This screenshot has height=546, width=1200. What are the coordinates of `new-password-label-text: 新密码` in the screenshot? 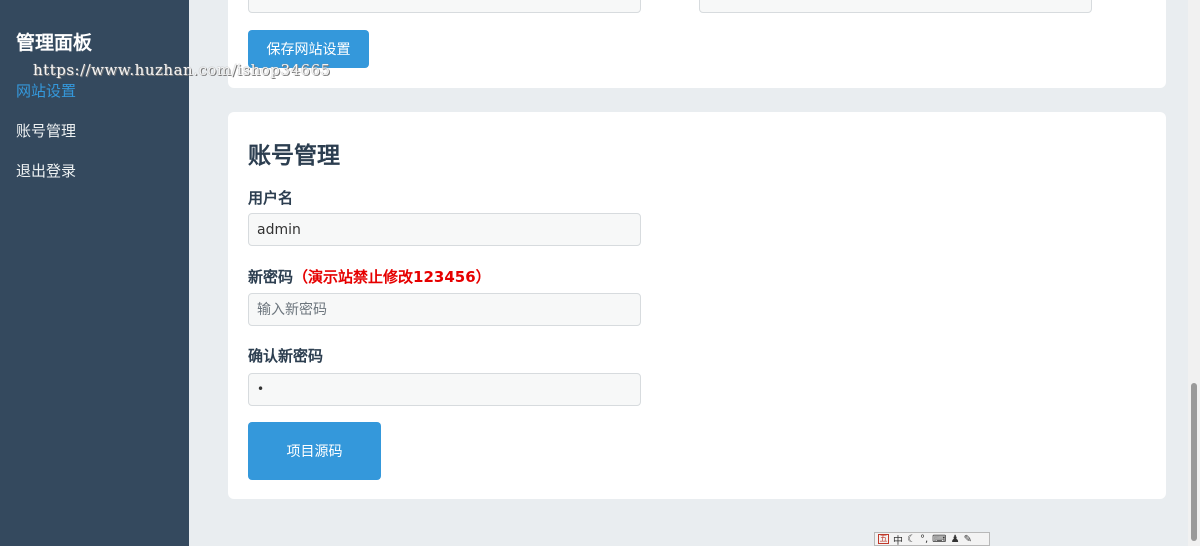 It's located at (271, 277).